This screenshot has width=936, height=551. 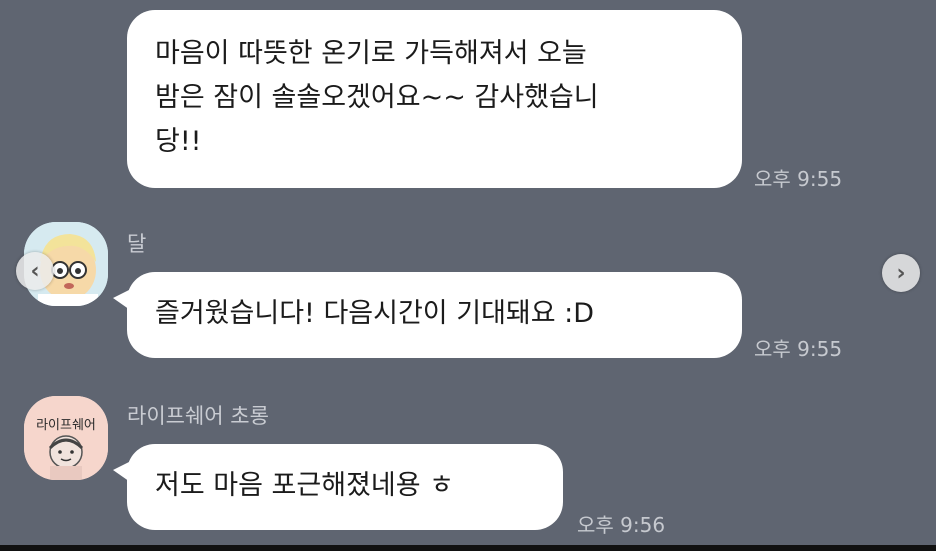 I want to click on message-text-line: 마음이 따뜻한 온기로 가득해져서 오늘, so click(x=371, y=53).